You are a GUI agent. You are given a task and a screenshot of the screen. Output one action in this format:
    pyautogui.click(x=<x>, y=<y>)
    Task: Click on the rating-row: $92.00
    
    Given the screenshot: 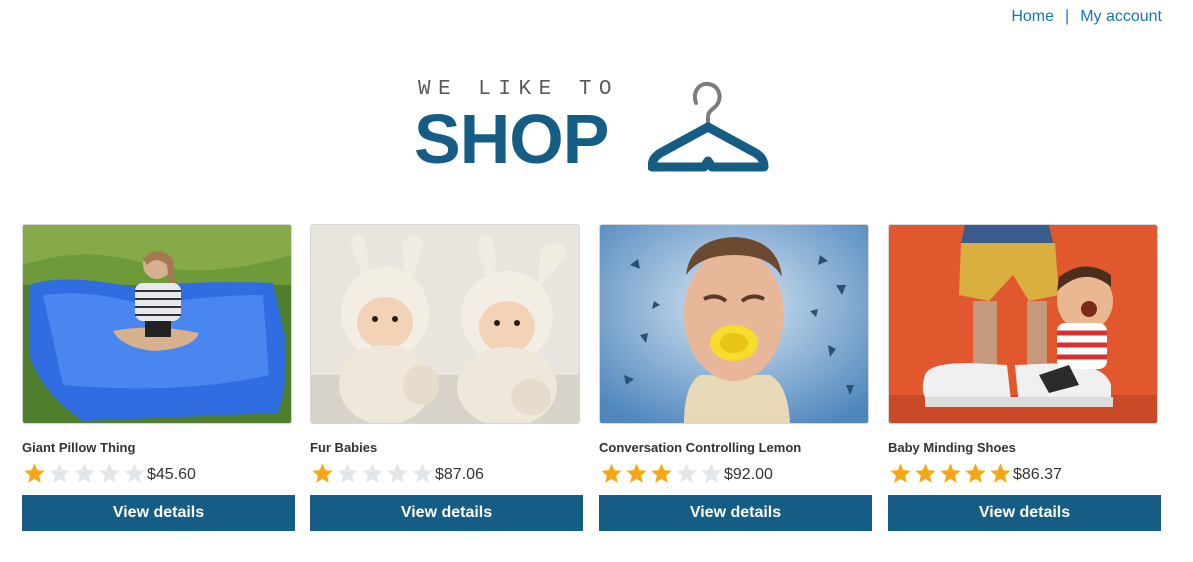 What is the action you would take?
    pyautogui.click(x=735, y=473)
    